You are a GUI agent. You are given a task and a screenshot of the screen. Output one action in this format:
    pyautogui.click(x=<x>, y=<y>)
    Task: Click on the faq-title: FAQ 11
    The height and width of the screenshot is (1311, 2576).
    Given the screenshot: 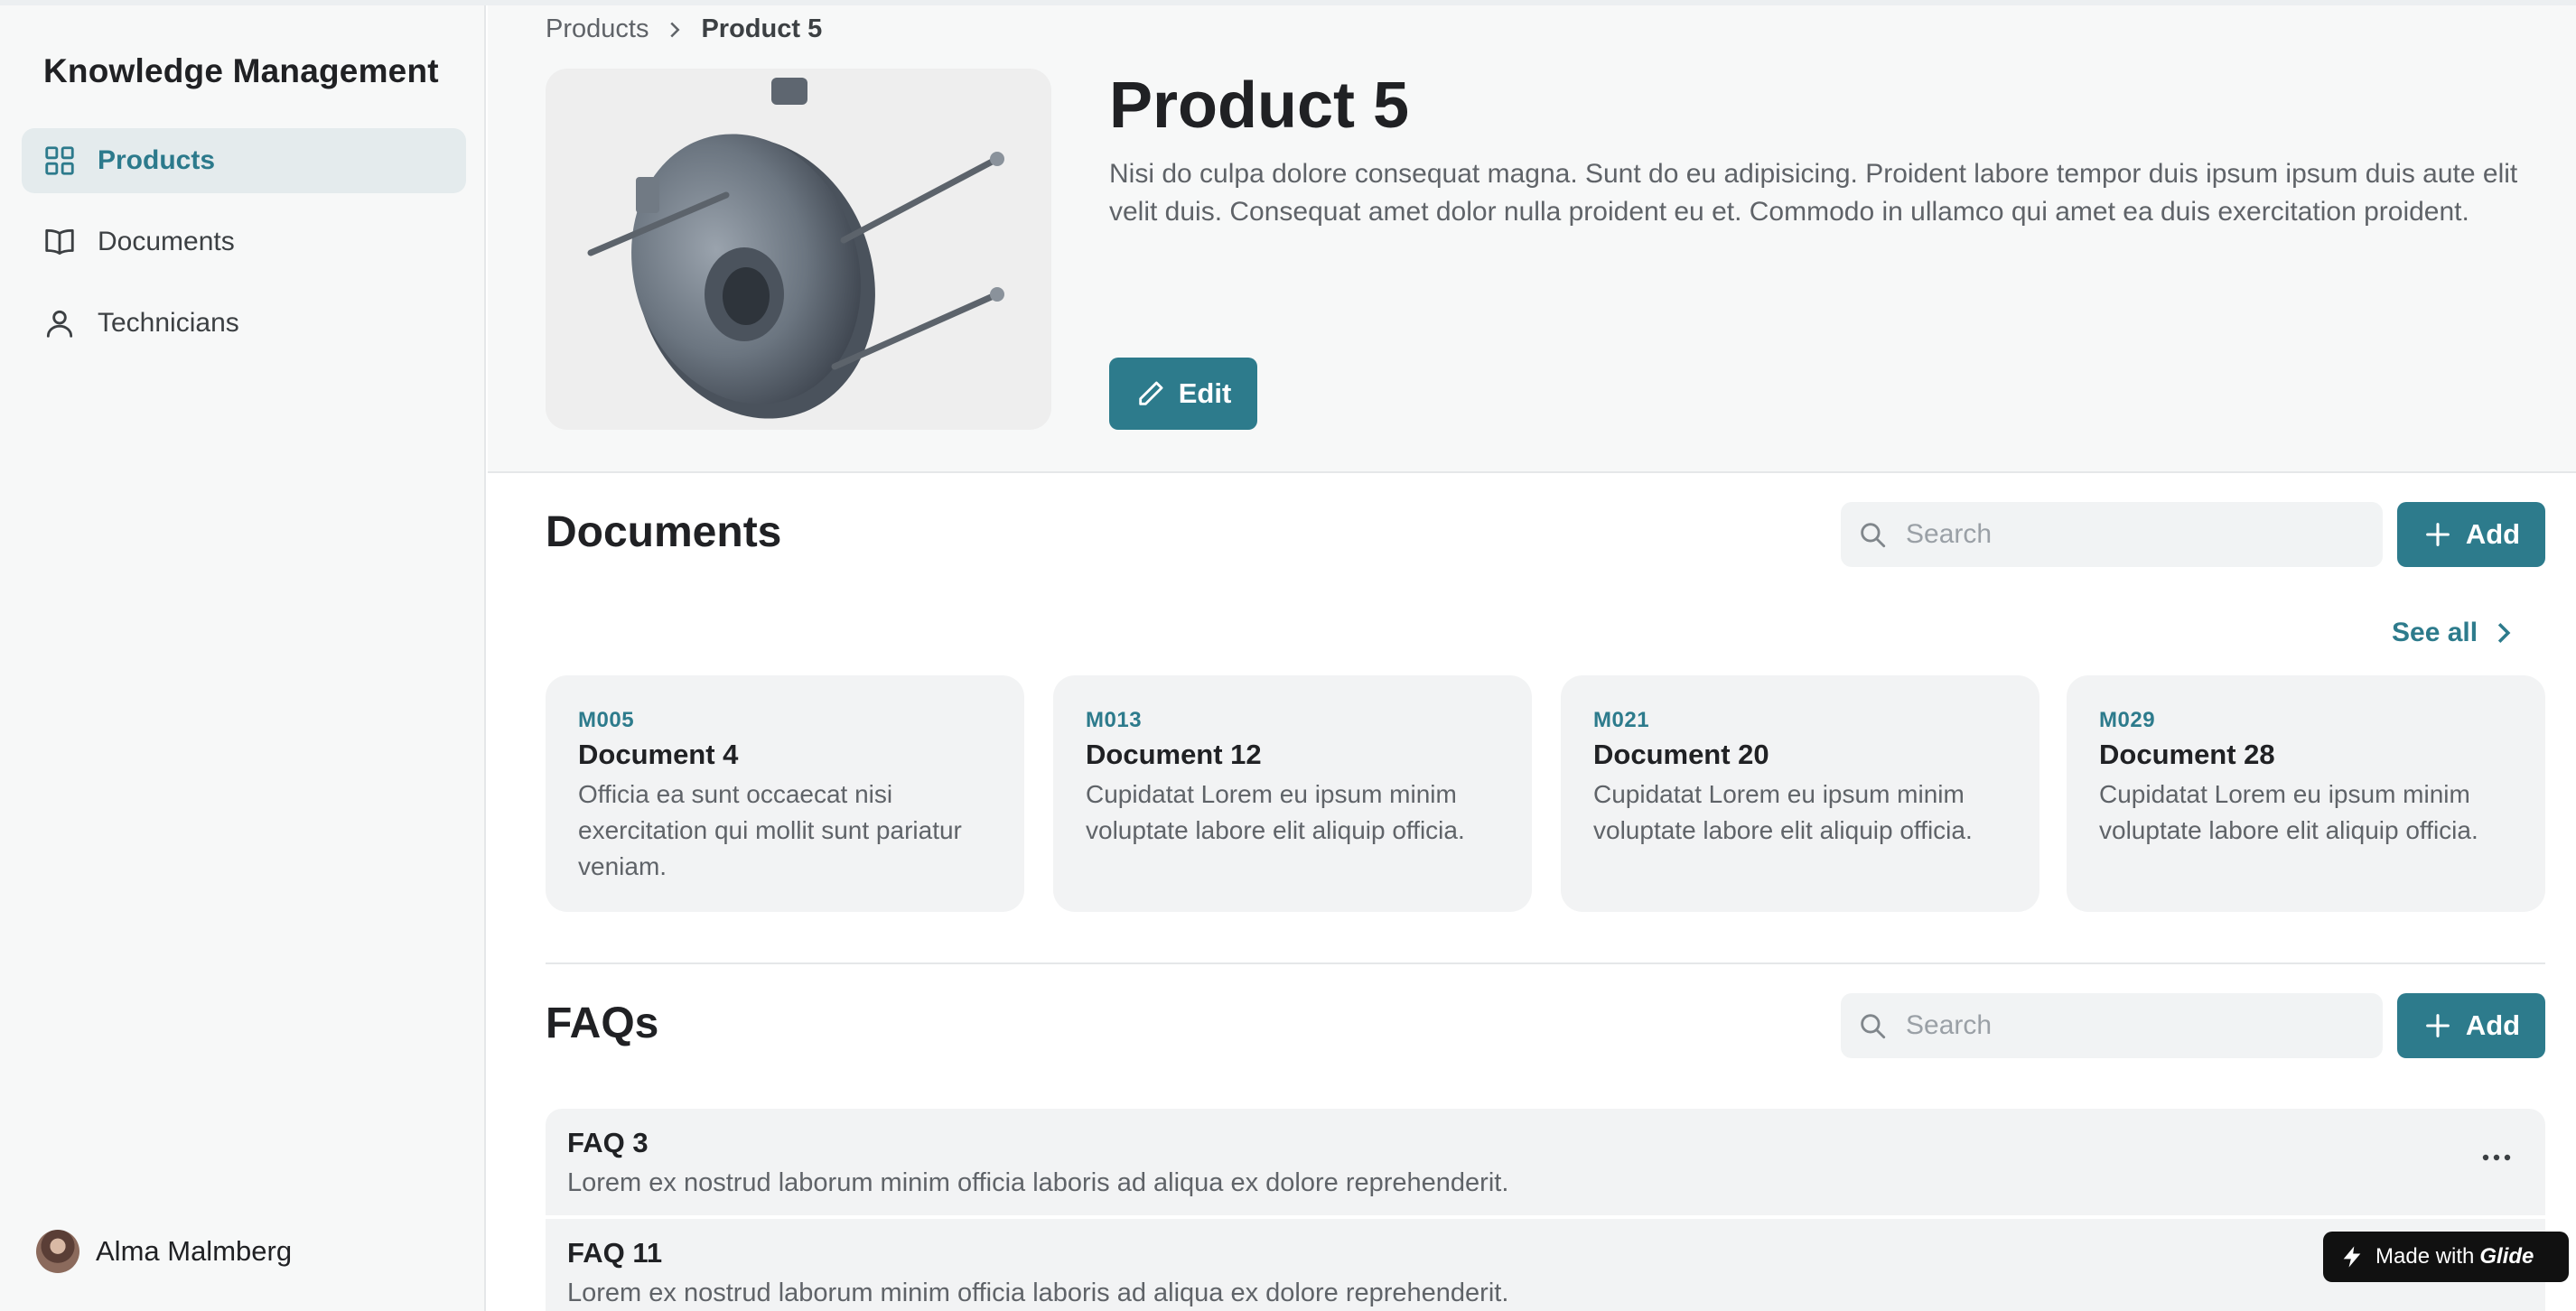 What is the action you would take?
    pyautogui.click(x=615, y=1253)
    